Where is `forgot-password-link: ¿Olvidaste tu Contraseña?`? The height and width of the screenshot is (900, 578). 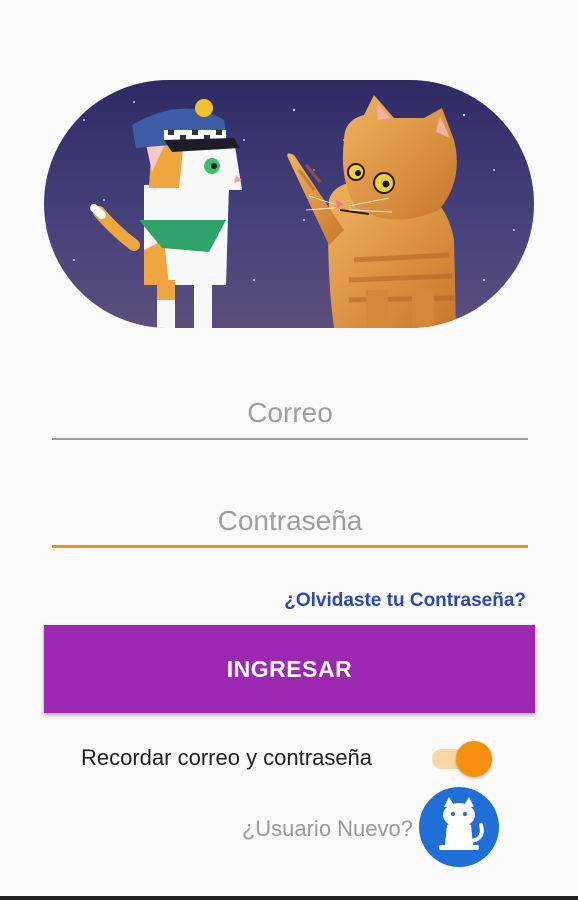 forgot-password-link: ¿Olvidaste tu Contraseña? is located at coordinates (405, 601).